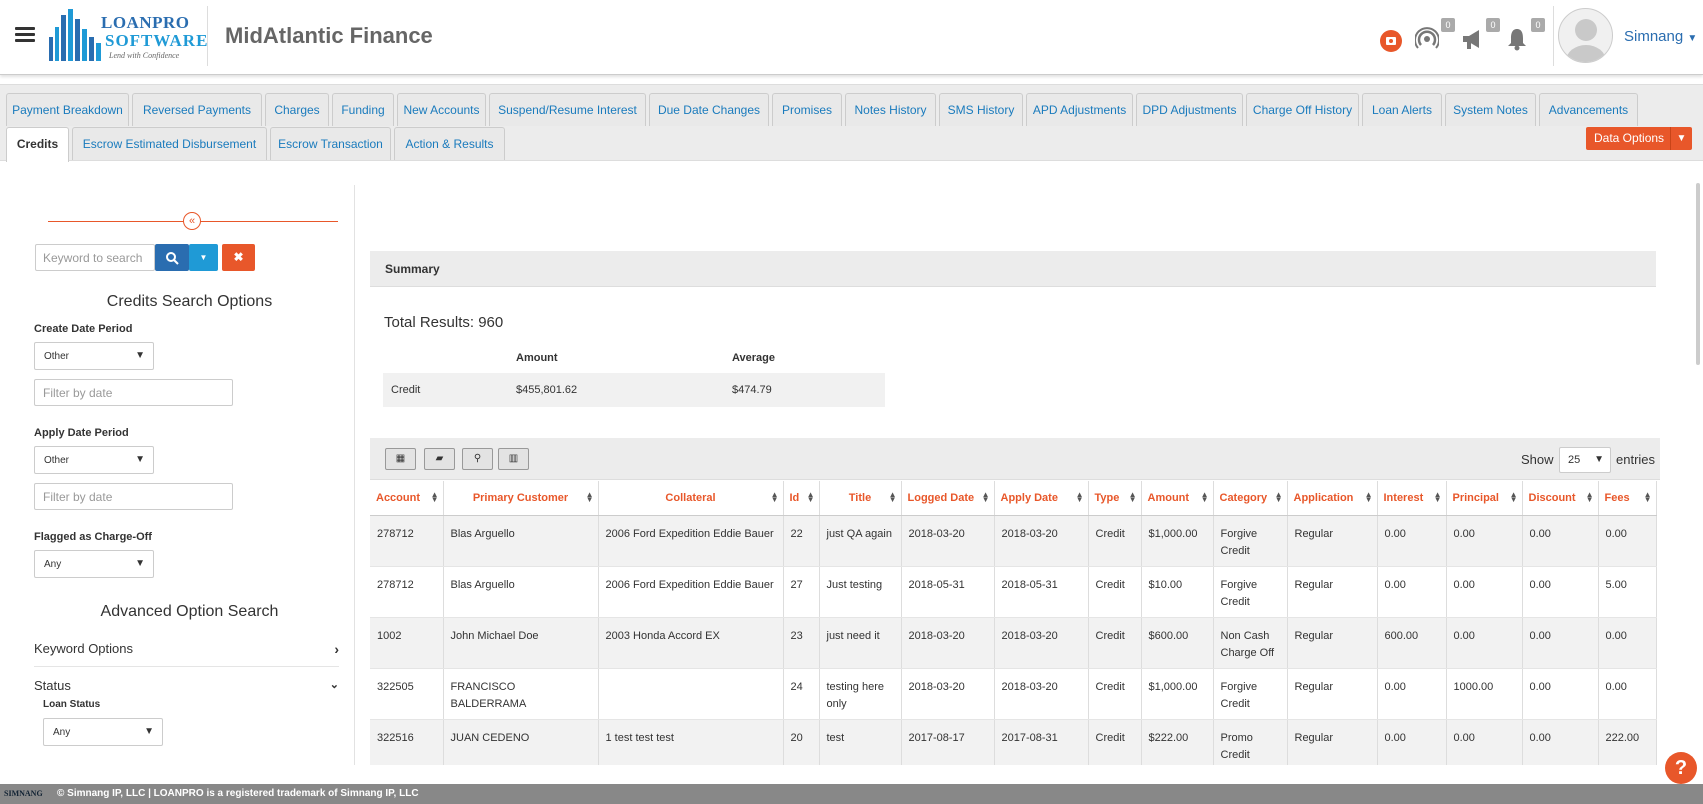 The width and height of the screenshot is (1703, 804). I want to click on column-header-collateral: Collateral ▲ ▼, so click(691, 498).